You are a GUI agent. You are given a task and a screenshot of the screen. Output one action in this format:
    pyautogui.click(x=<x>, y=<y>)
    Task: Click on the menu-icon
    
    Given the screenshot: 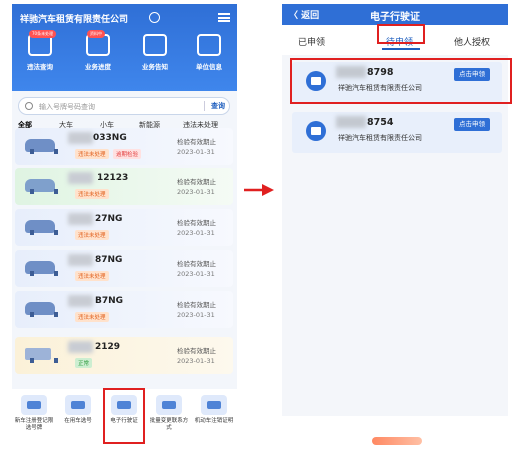 What is the action you would take?
    pyautogui.click(x=224, y=17)
    